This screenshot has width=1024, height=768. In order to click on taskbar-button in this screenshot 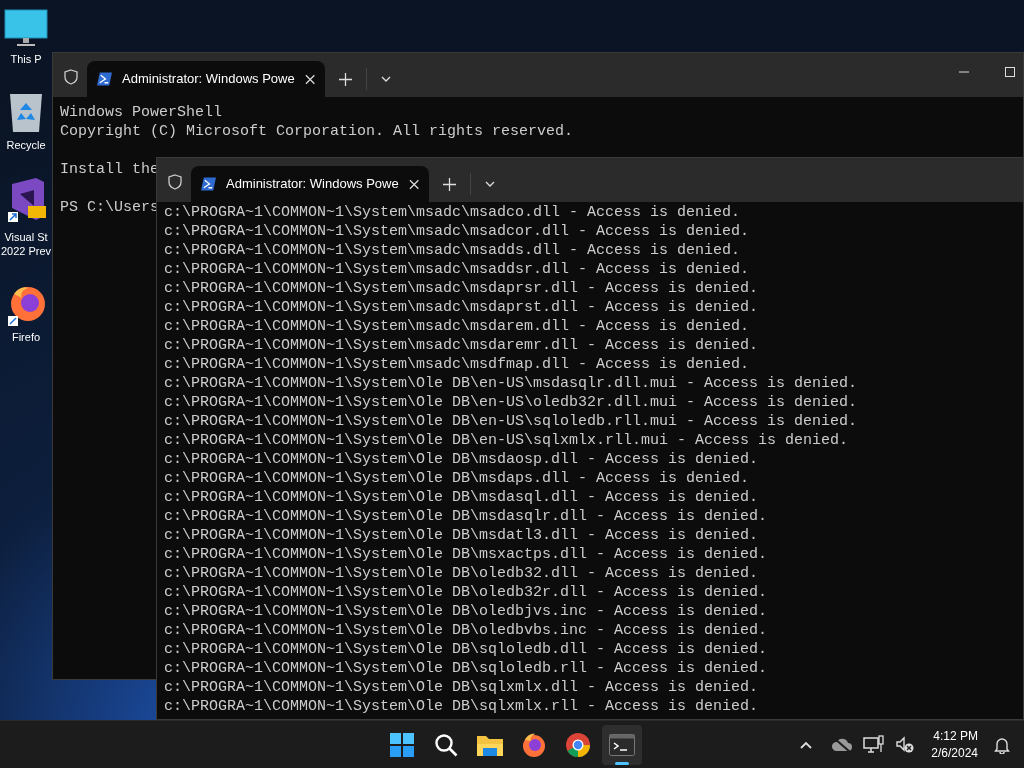, I will do `click(622, 745)`.